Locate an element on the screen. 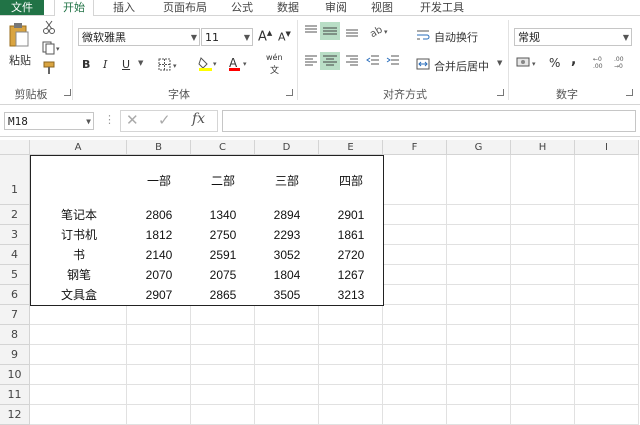 This screenshot has height=425, width=640. column-header: I is located at coordinates (607, 147).